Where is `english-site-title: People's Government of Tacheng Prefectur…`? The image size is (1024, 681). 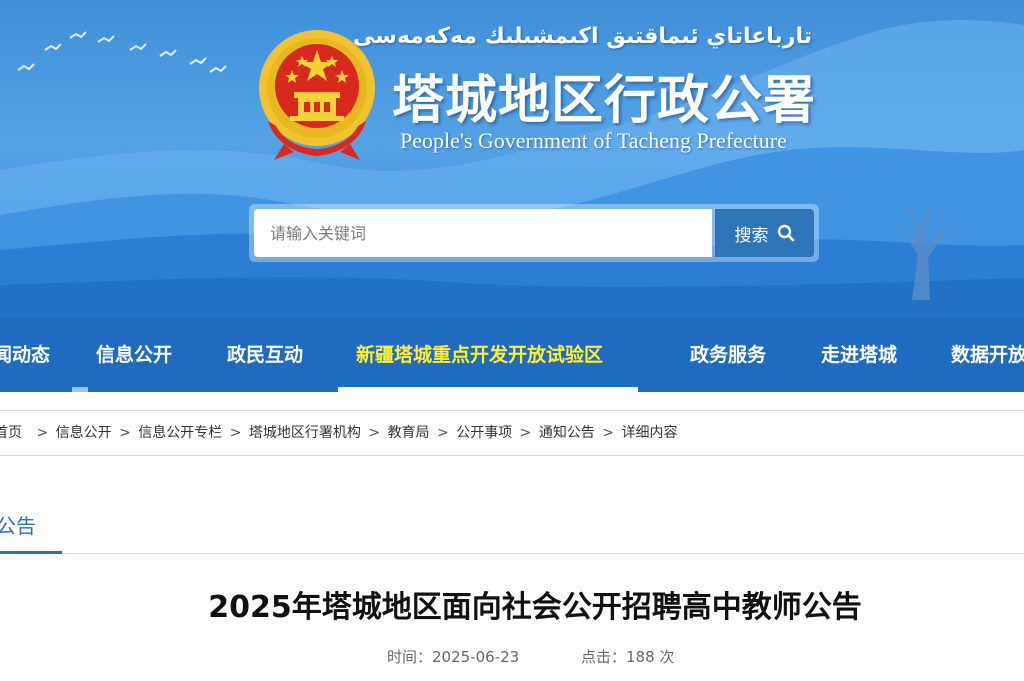 english-site-title: People's Government of Tacheng Prefectur… is located at coordinates (593, 140).